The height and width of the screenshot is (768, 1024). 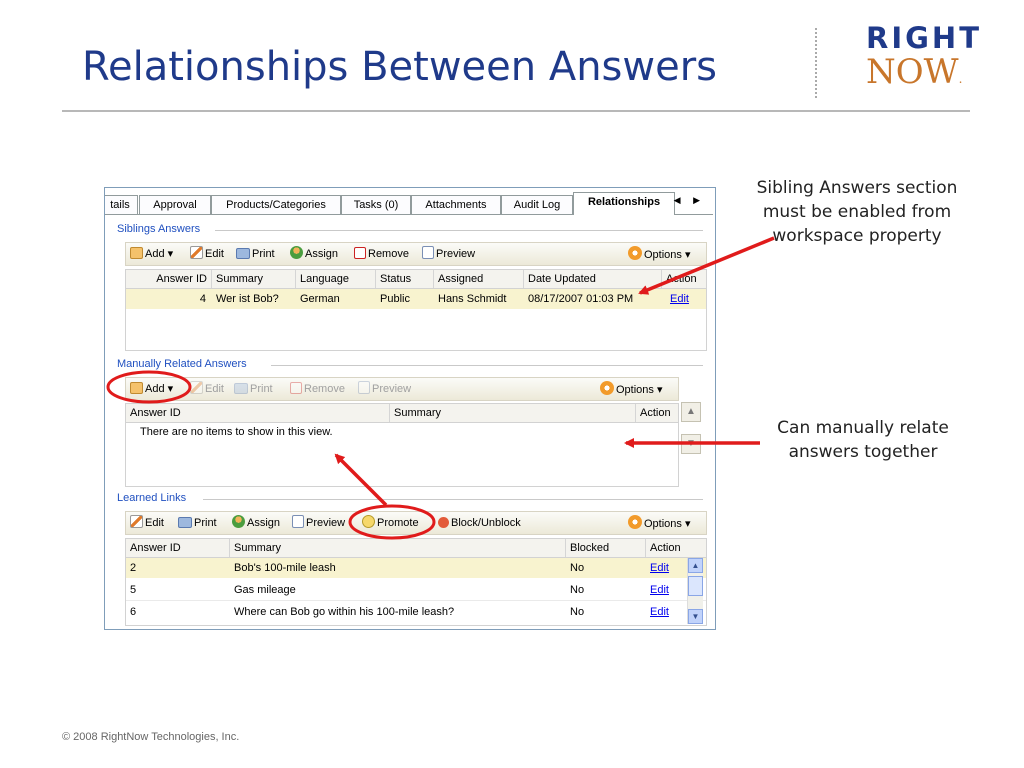 I want to click on col-assigned: Assigned, so click(x=479, y=279).